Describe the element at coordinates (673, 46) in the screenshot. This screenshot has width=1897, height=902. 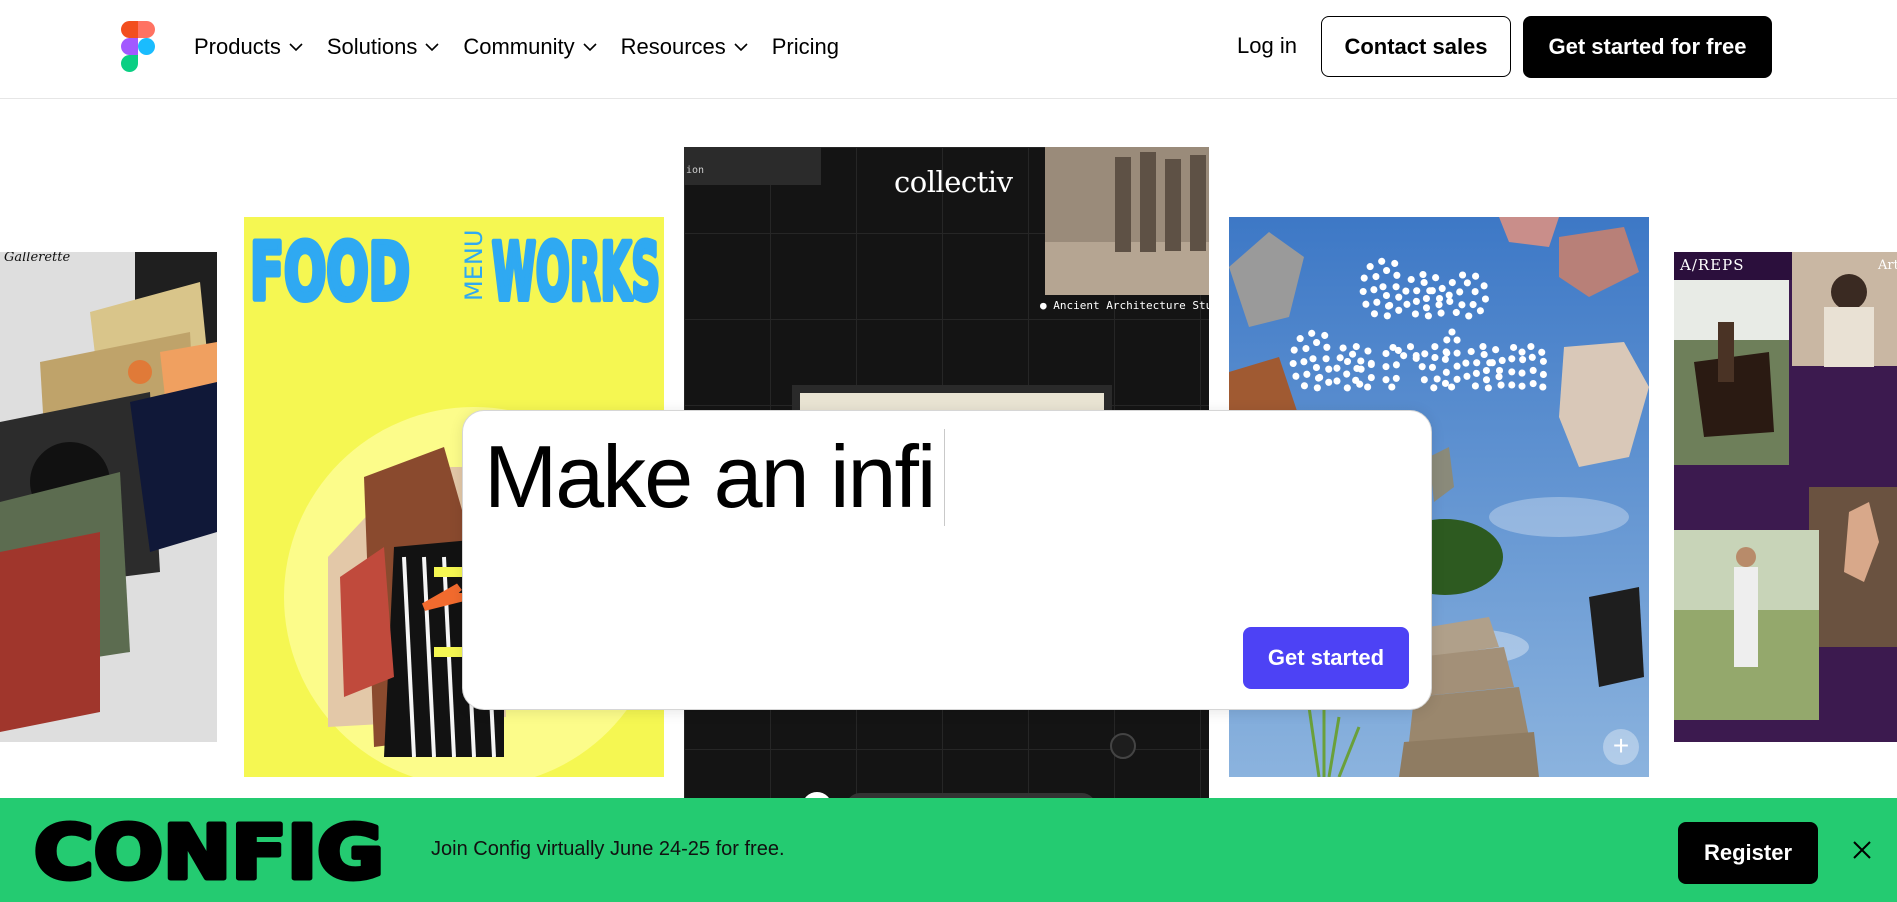
I see `nav-resources-label: Resources` at that location.